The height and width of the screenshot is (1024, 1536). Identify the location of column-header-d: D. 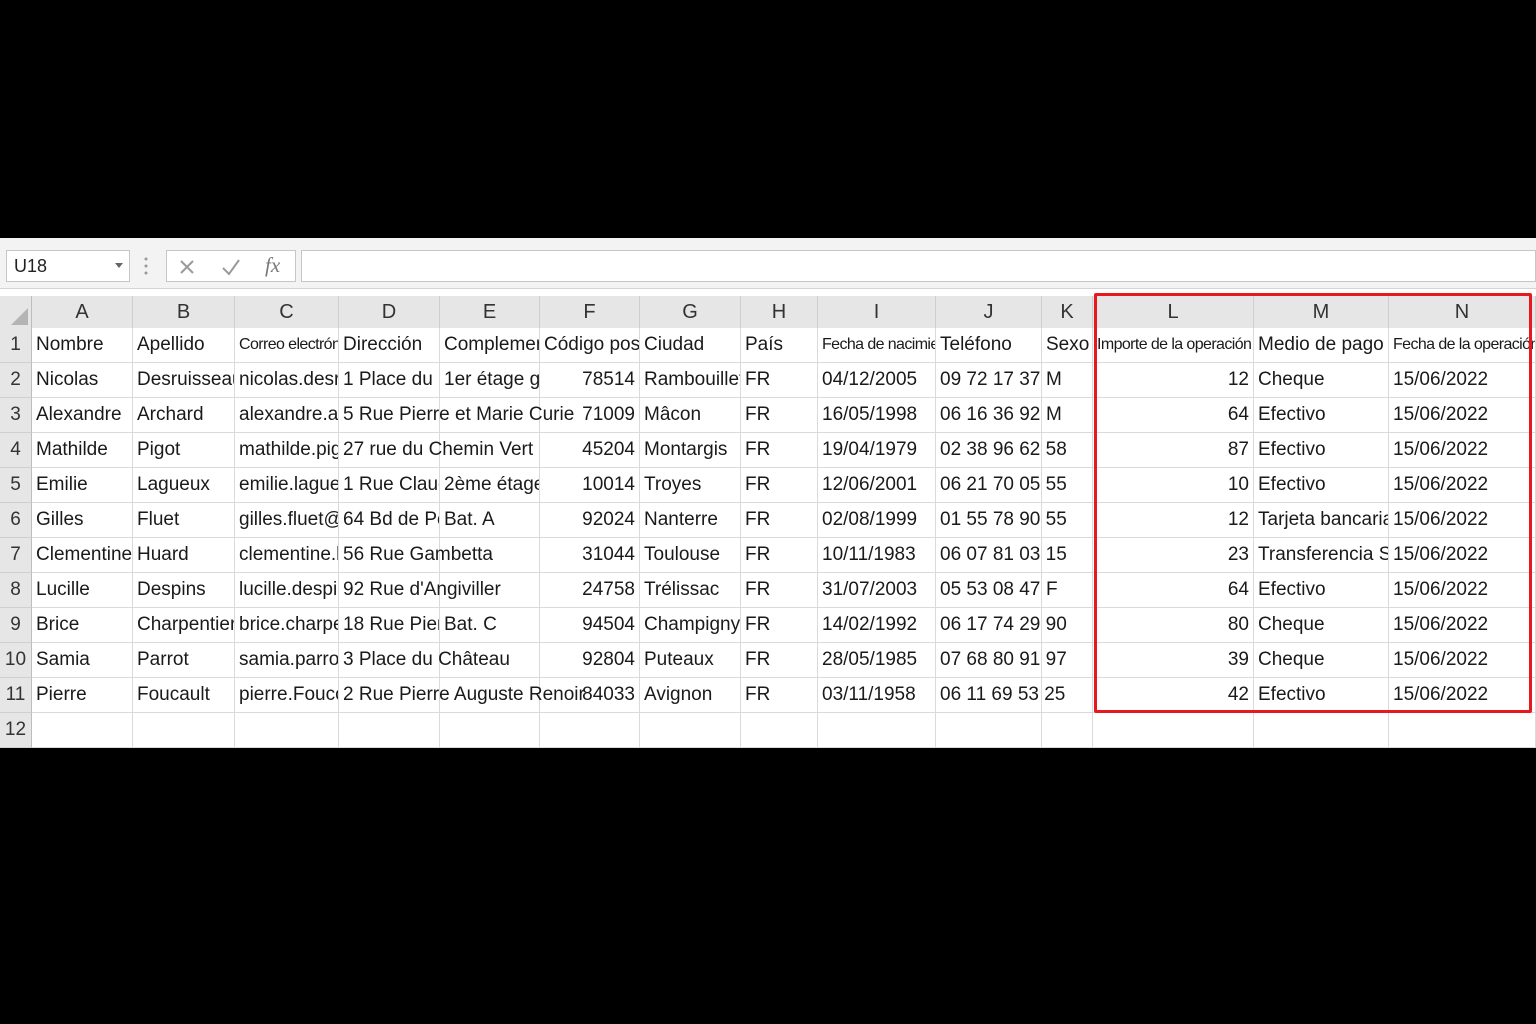
(389, 312).